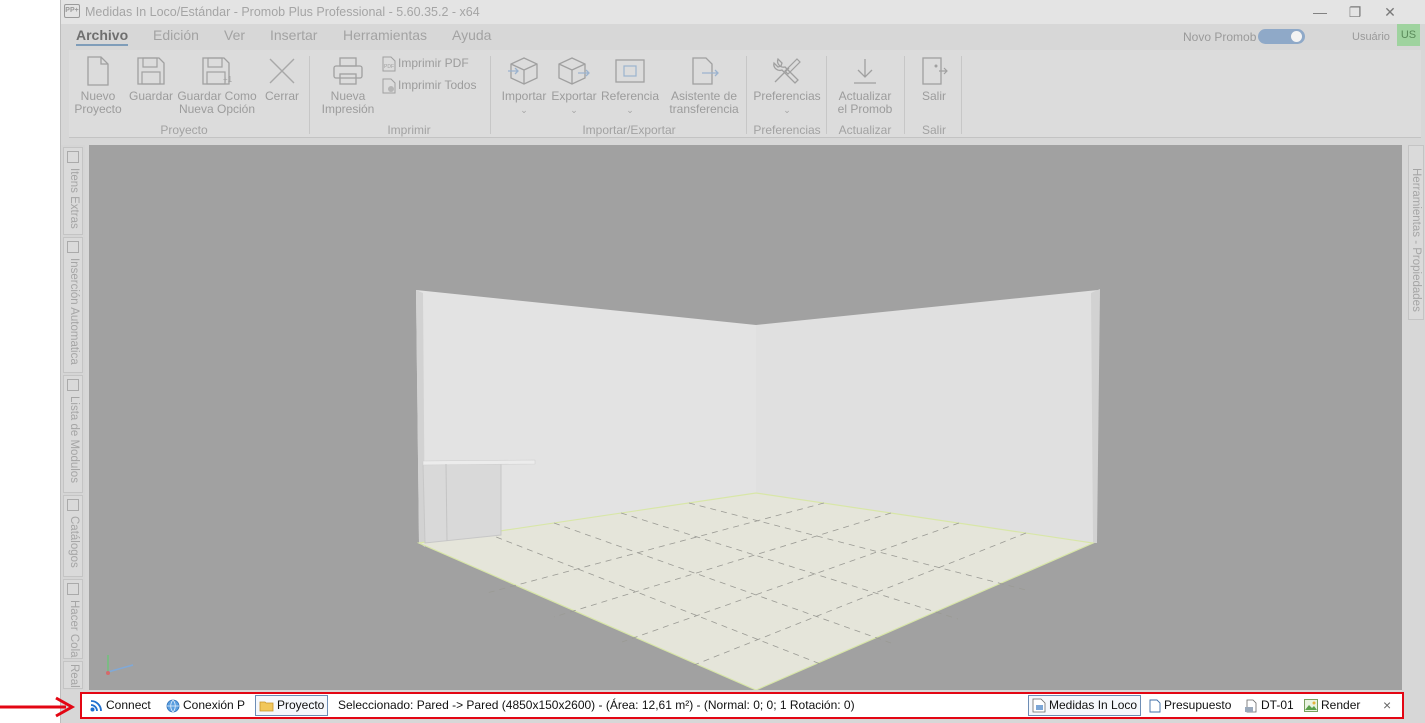 The height and width of the screenshot is (723, 1425). I want to click on menu-edicion: Edición, so click(176, 35).